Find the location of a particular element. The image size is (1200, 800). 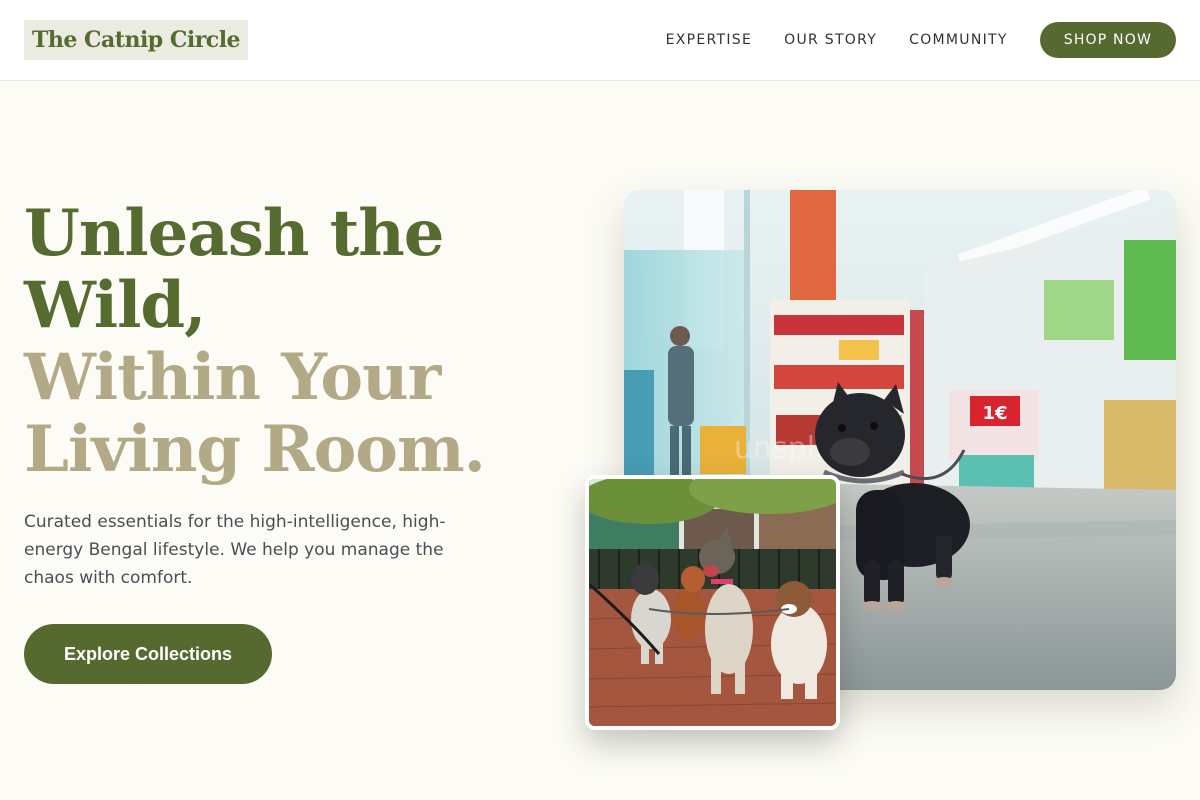

headline-line-3: Within Your is located at coordinates (232, 377).